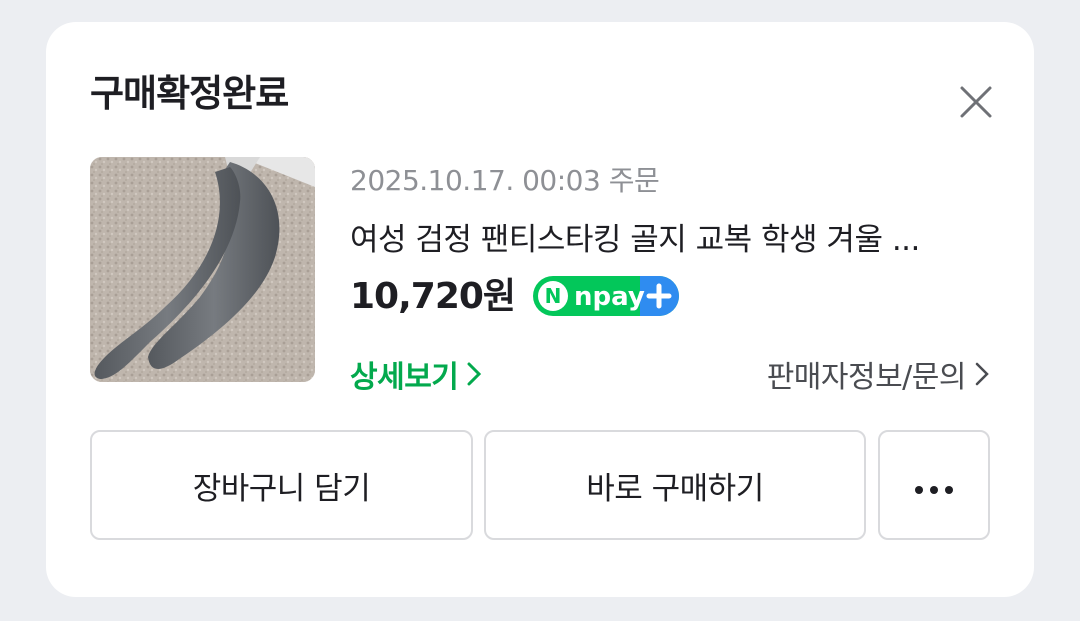  I want to click on more-options-button, so click(934, 485).